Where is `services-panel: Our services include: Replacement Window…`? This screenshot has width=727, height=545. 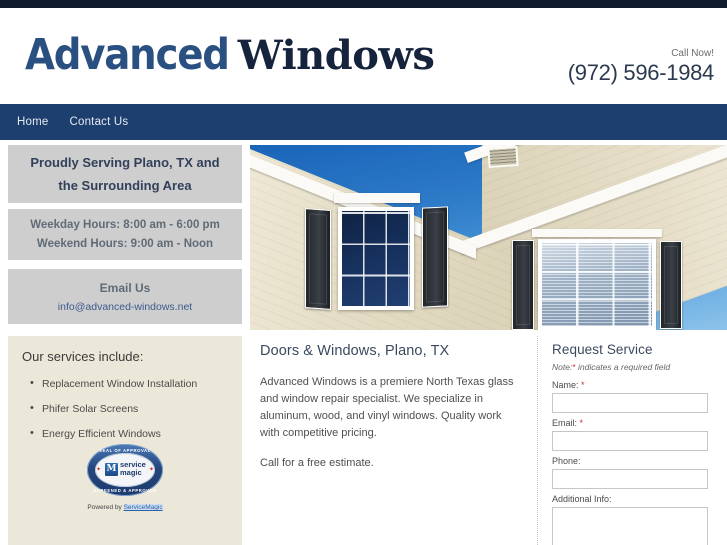
services-panel: Our services include: Replacement Window… is located at coordinates (125, 440).